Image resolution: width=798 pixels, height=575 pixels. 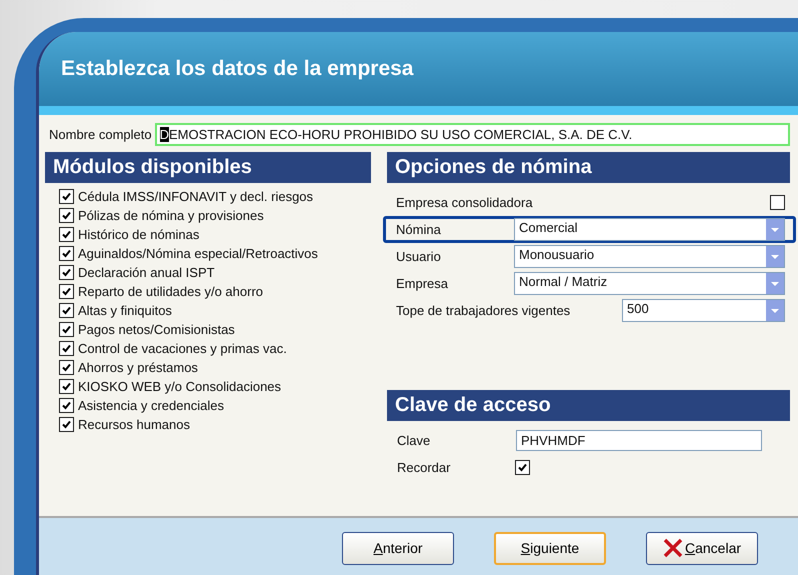 I want to click on window-title: Establezca los datos de la empresa, so click(x=237, y=69).